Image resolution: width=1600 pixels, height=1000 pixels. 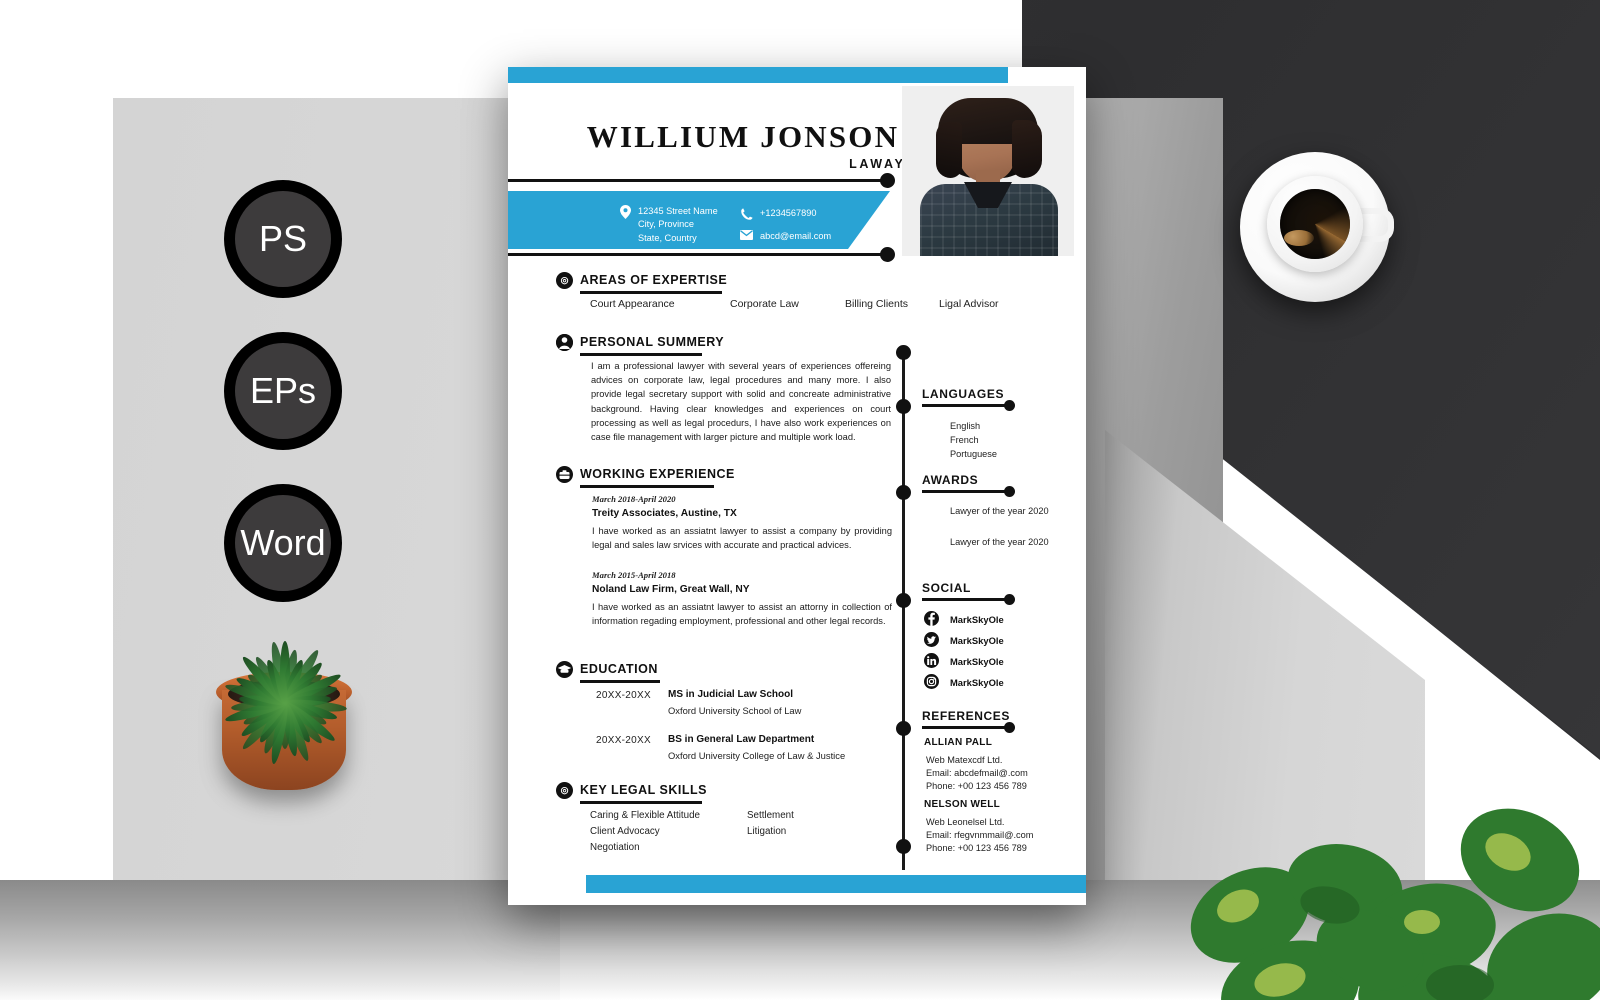 What do you see at coordinates (1009, 491) in the screenshot?
I see `sidebar-awards-underline-dot` at bounding box center [1009, 491].